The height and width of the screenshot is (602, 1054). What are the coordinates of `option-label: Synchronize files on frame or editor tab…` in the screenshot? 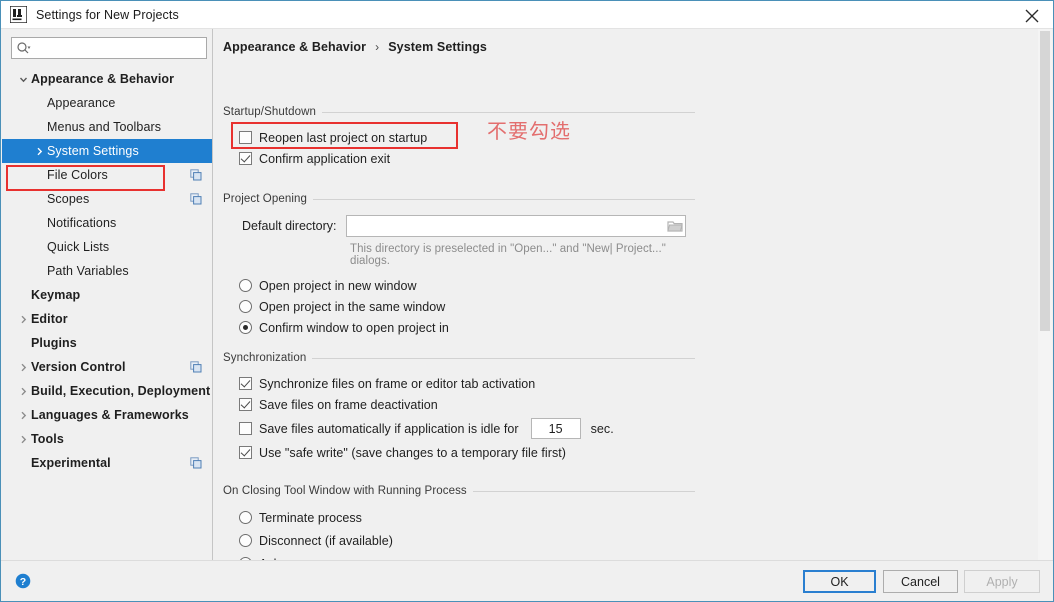 It's located at (397, 383).